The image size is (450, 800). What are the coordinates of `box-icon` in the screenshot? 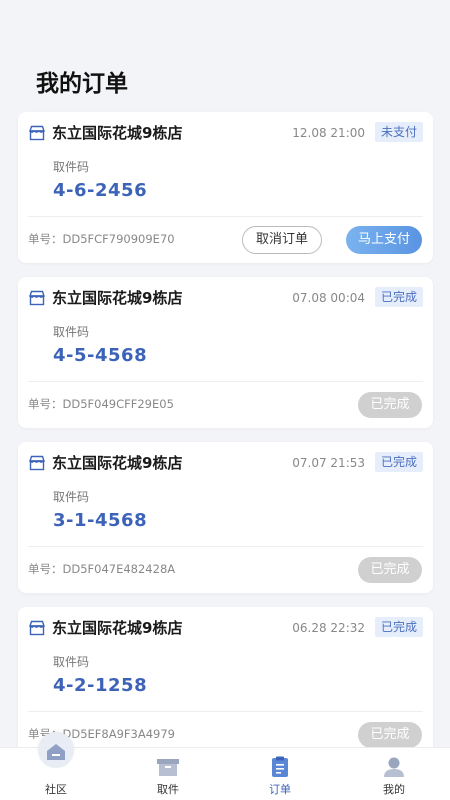 It's located at (168, 767).